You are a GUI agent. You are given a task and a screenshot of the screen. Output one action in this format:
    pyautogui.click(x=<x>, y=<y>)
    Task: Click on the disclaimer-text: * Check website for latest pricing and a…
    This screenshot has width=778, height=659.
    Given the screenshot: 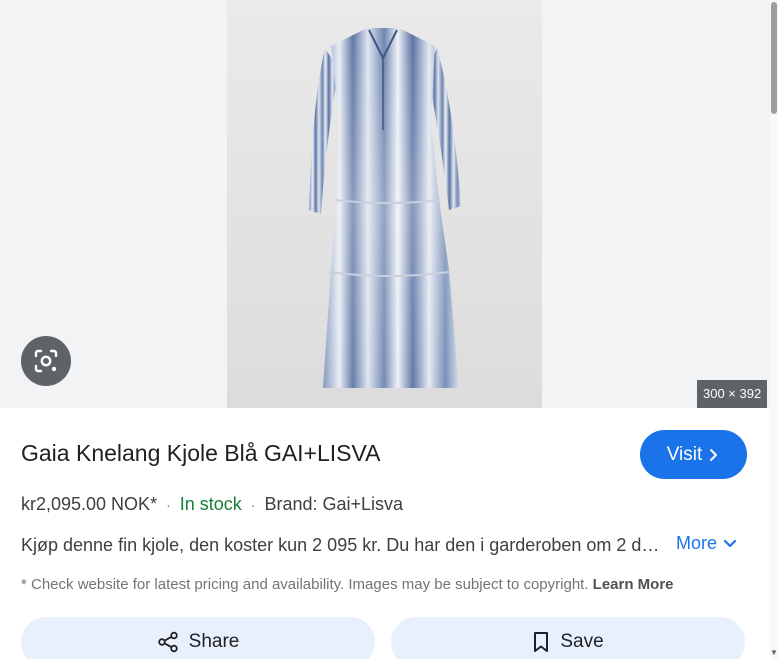 What is the action you would take?
    pyautogui.click(x=305, y=584)
    